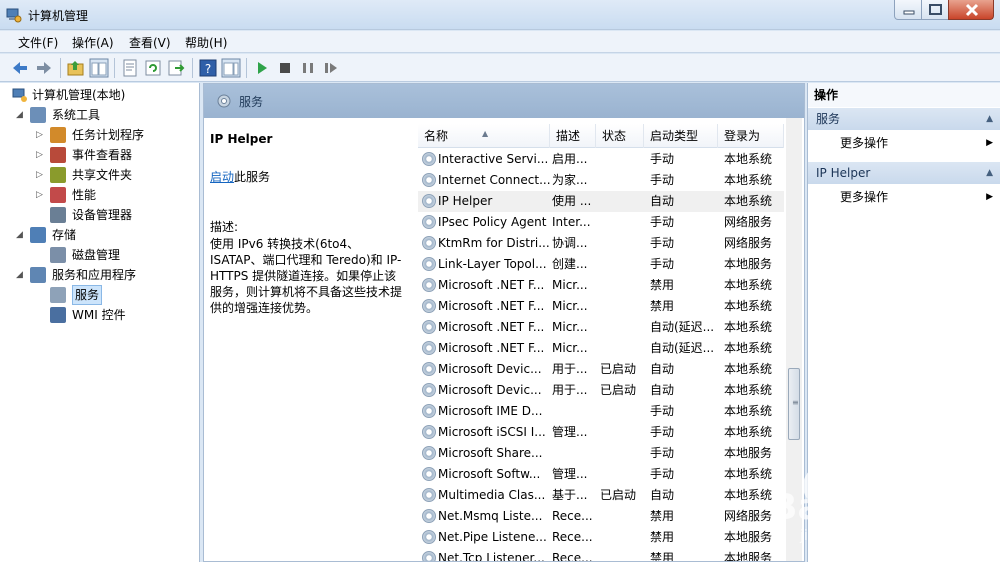 This screenshot has height=562, width=1000. What do you see at coordinates (116, 195) in the screenshot?
I see `tree-item: ▷ 性能` at bounding box center [116, 195].